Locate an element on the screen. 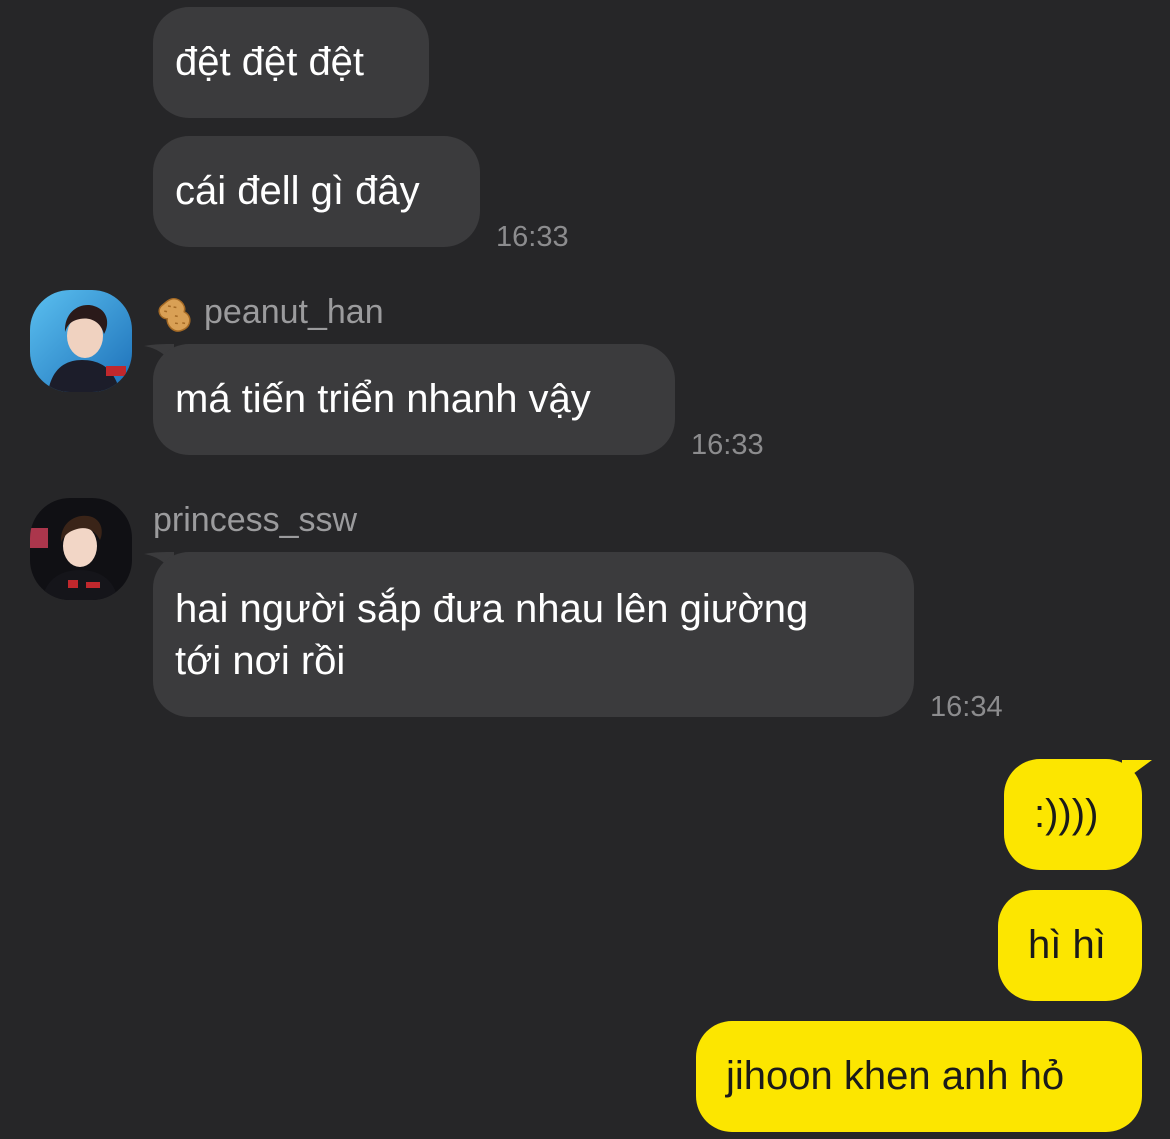  incoming-message-bubble: đệt đệt đệt is located at coordinates (291, 62).